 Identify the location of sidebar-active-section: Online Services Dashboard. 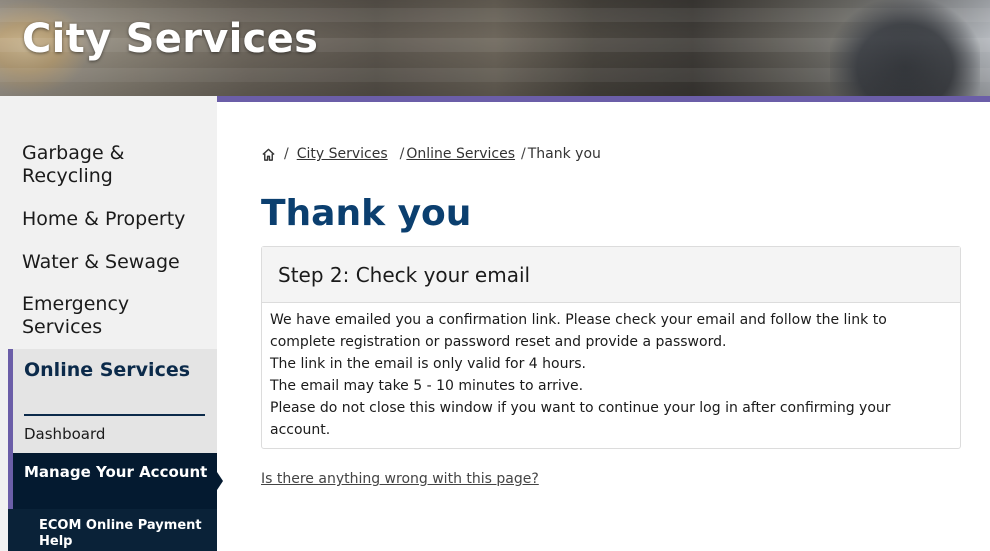
(112, 401).